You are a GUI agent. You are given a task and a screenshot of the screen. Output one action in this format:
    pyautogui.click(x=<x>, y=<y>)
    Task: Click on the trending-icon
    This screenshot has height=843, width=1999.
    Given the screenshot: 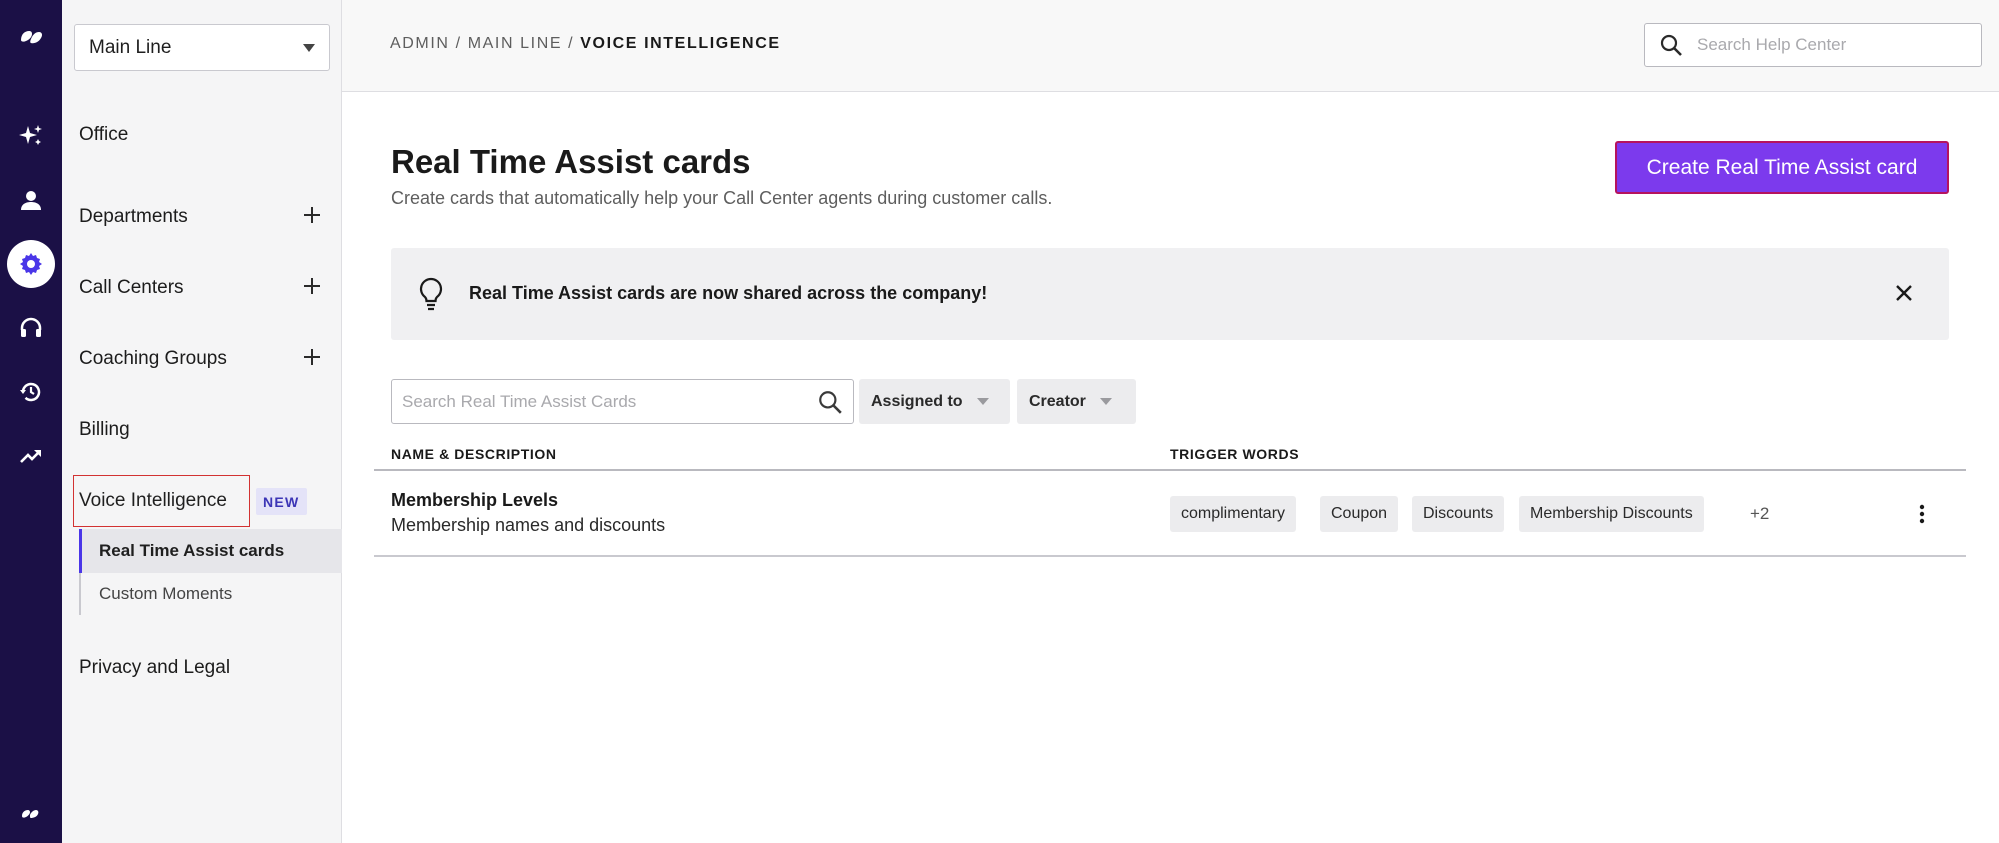 What is the action you would take?
    pyautogui.click(x=31, y=456)
    